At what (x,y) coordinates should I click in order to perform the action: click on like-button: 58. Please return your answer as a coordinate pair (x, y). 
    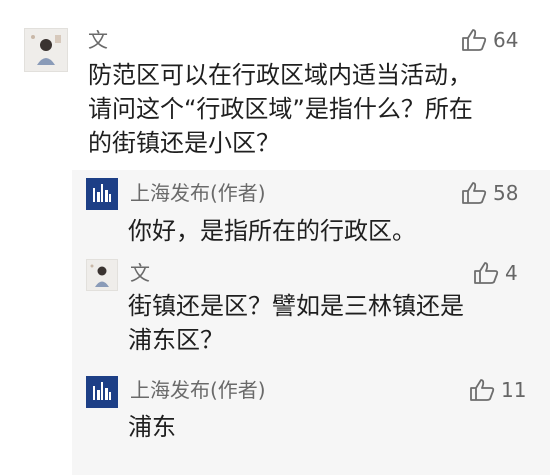
    Looking at the image, I should click on (489, 193).